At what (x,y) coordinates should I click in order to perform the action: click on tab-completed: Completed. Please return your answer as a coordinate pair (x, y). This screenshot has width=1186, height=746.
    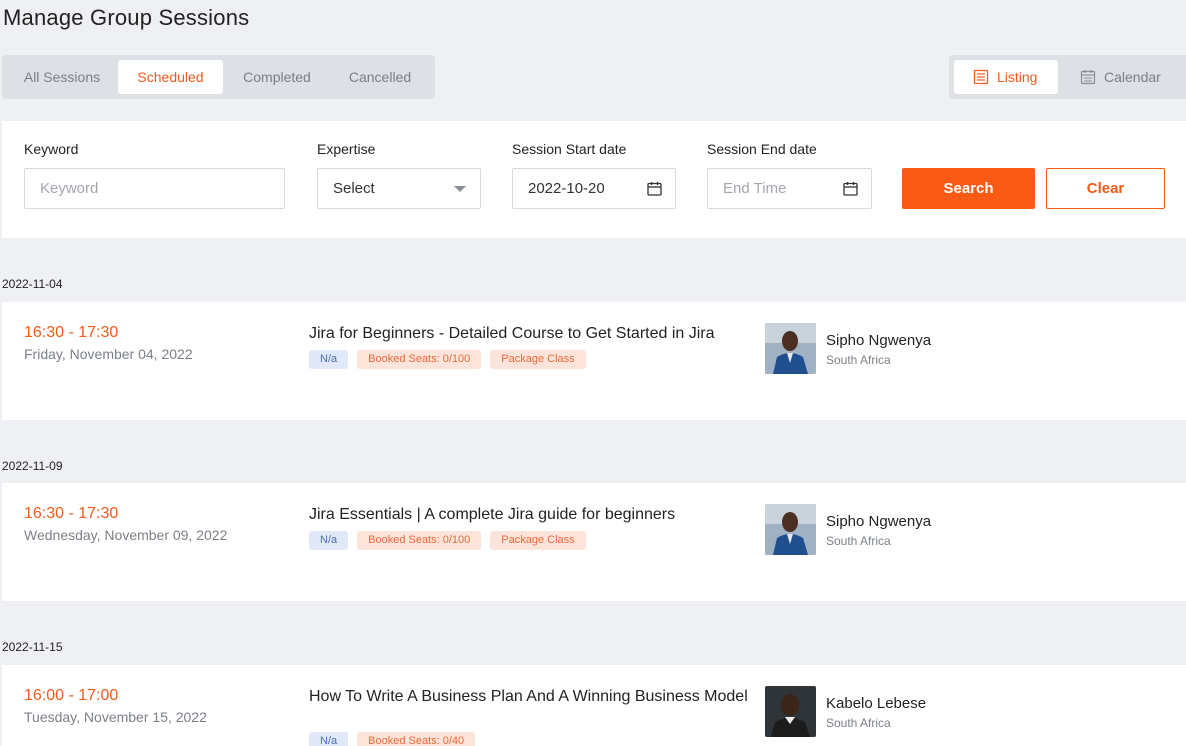
    Looking at the image, I should click on (277, 77).